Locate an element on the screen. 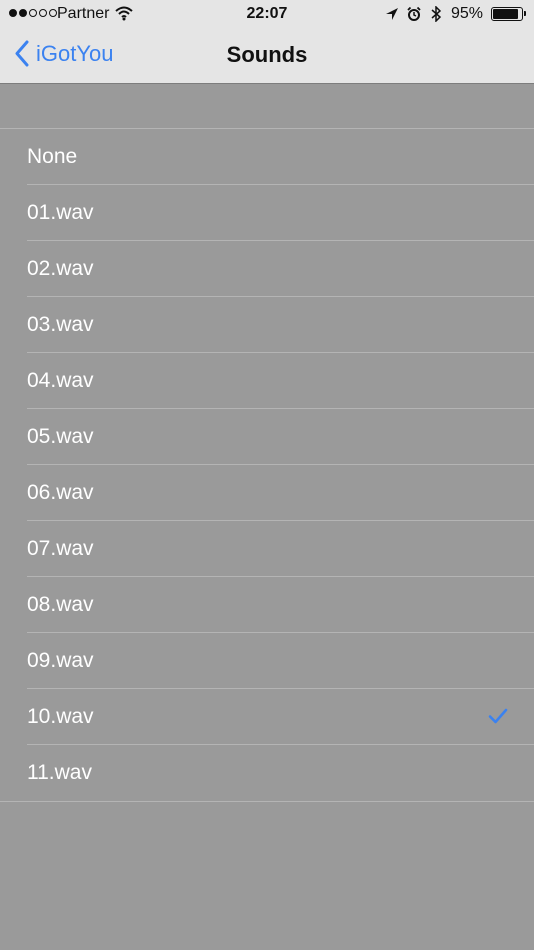  sound-label: 01.wav is located at coordinates (60, 212).